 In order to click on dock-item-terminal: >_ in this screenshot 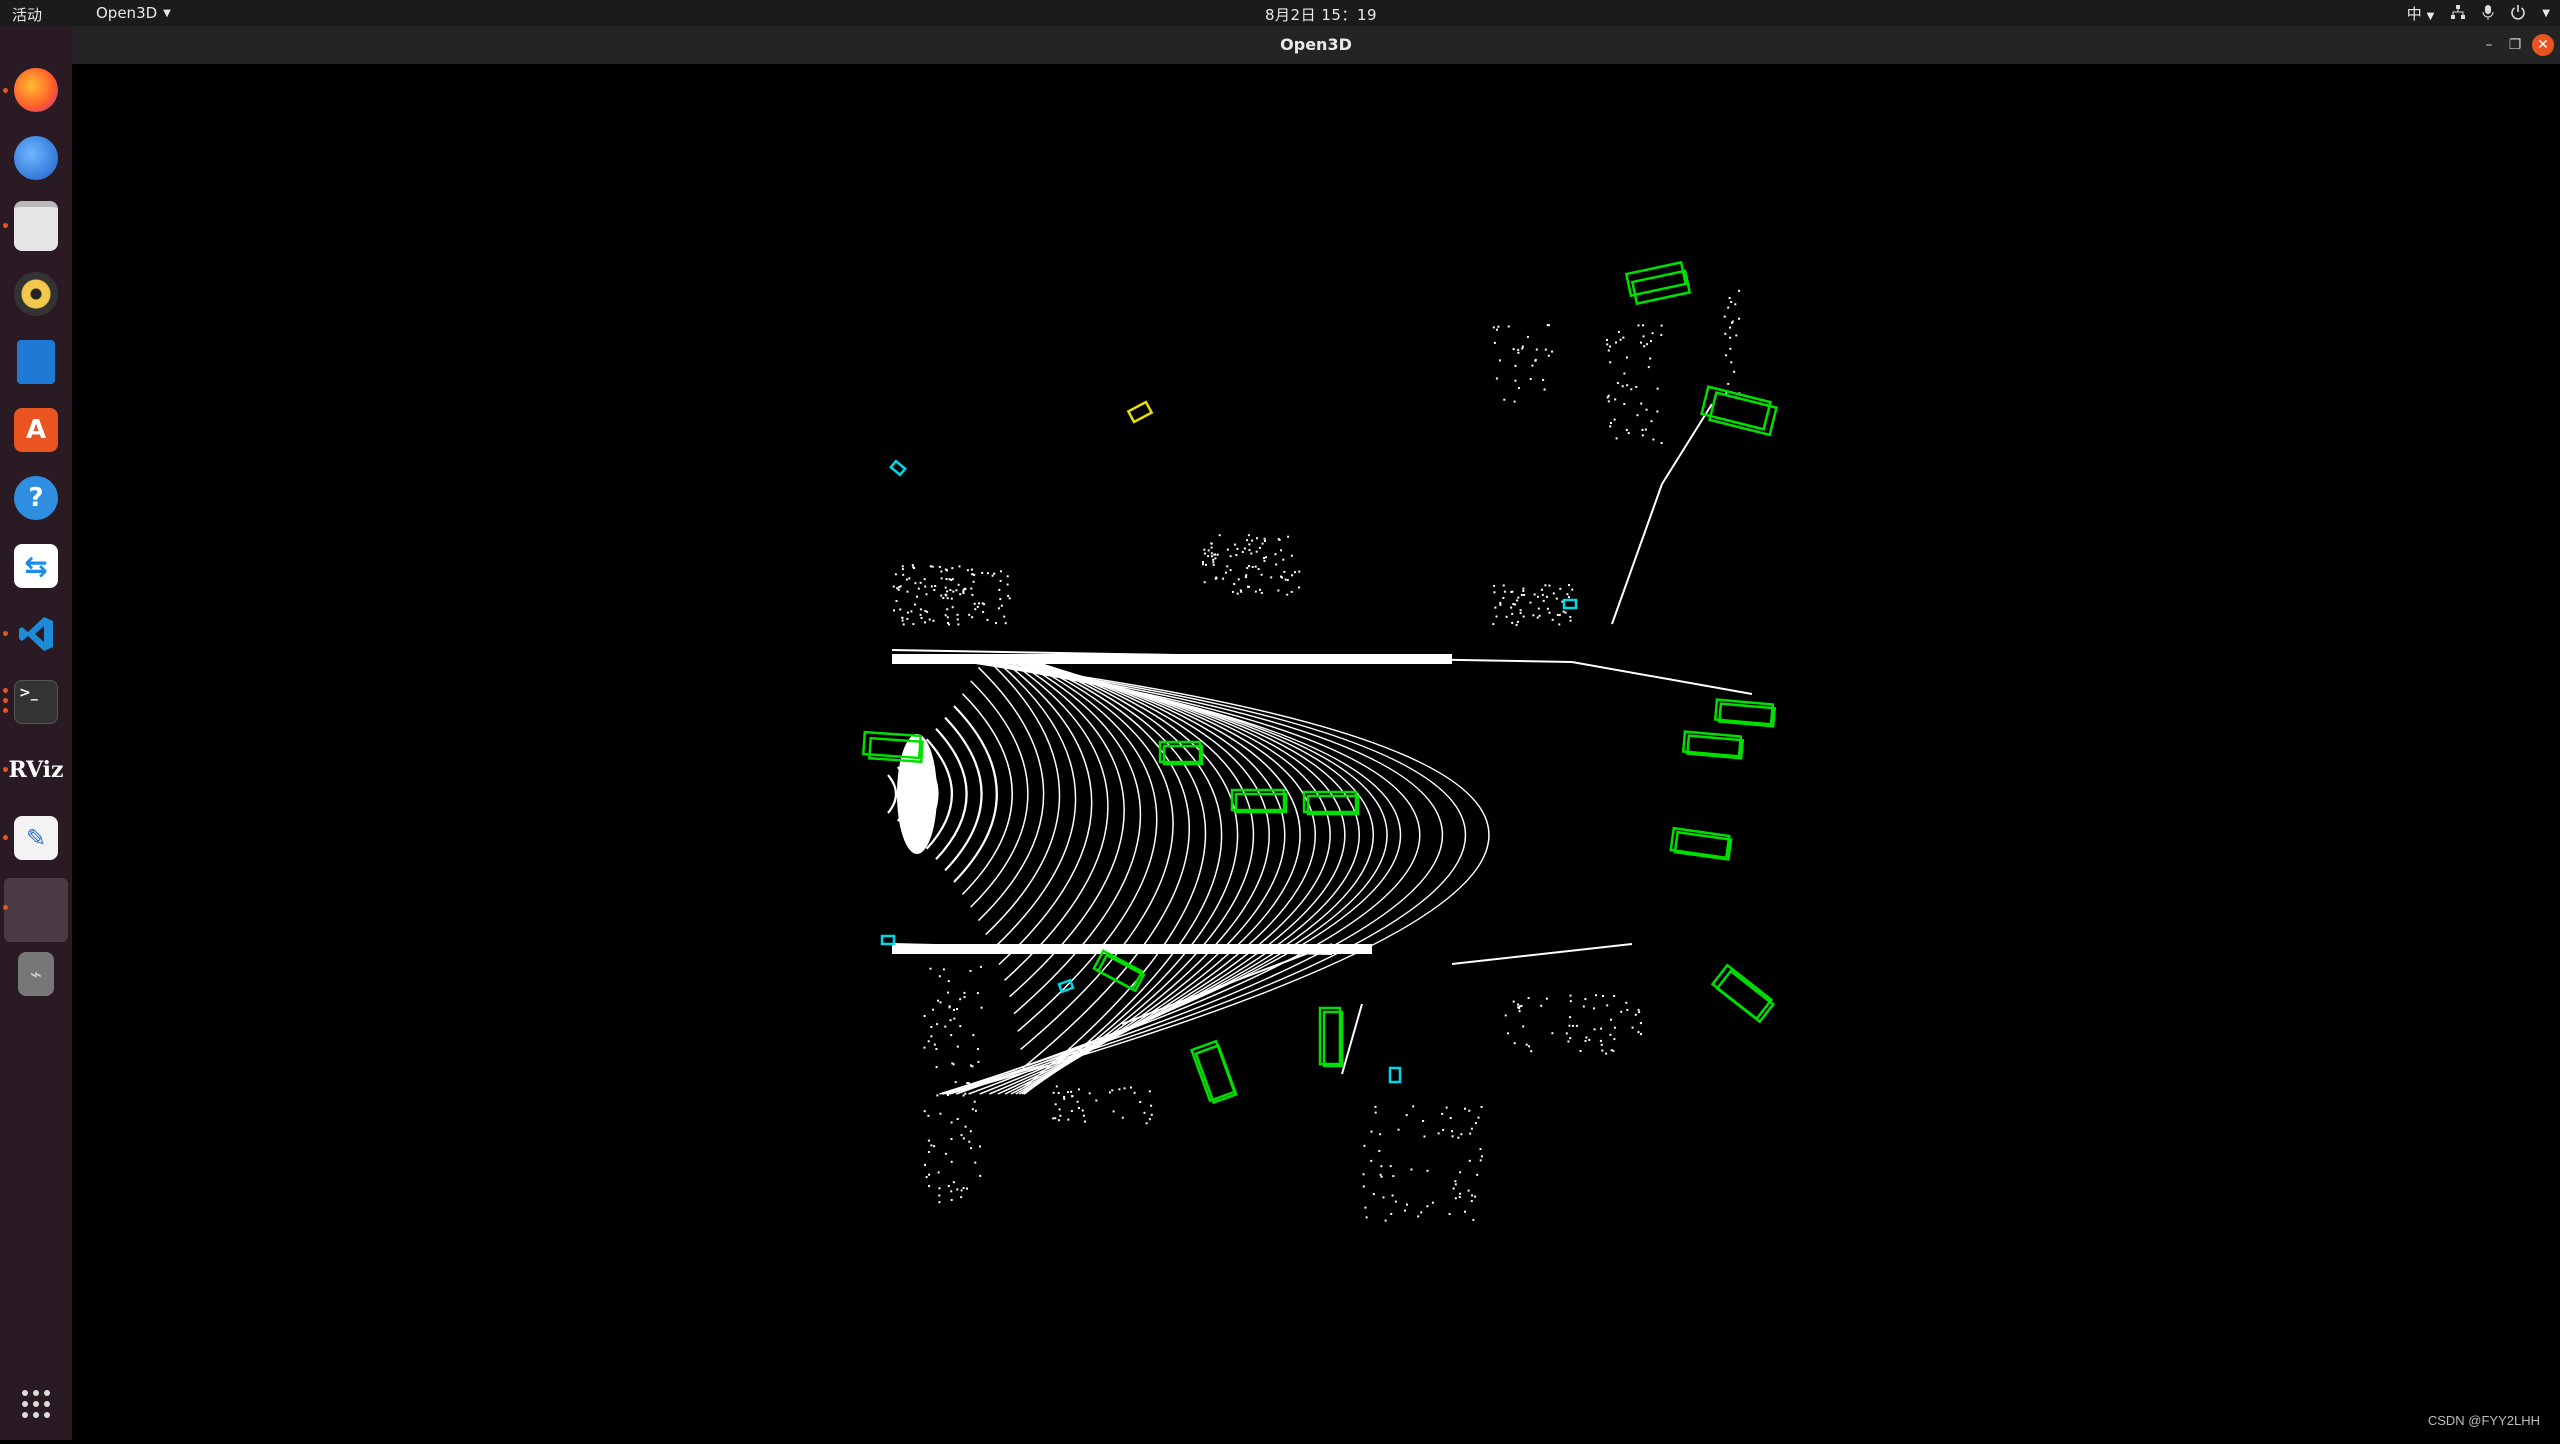, I will do `click(36, 702)`.